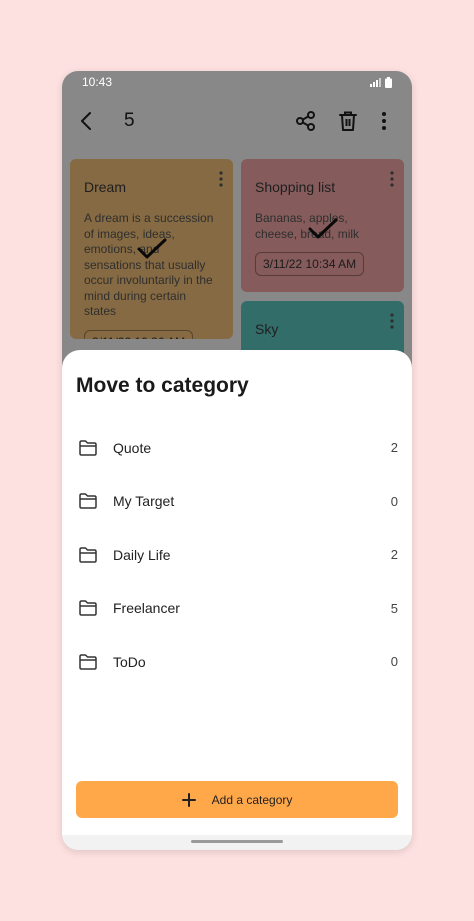  What do you see at coordinates (97, 82) in the screenshot?
I see `status-time: 10:43` at bounding box center [97, 82].